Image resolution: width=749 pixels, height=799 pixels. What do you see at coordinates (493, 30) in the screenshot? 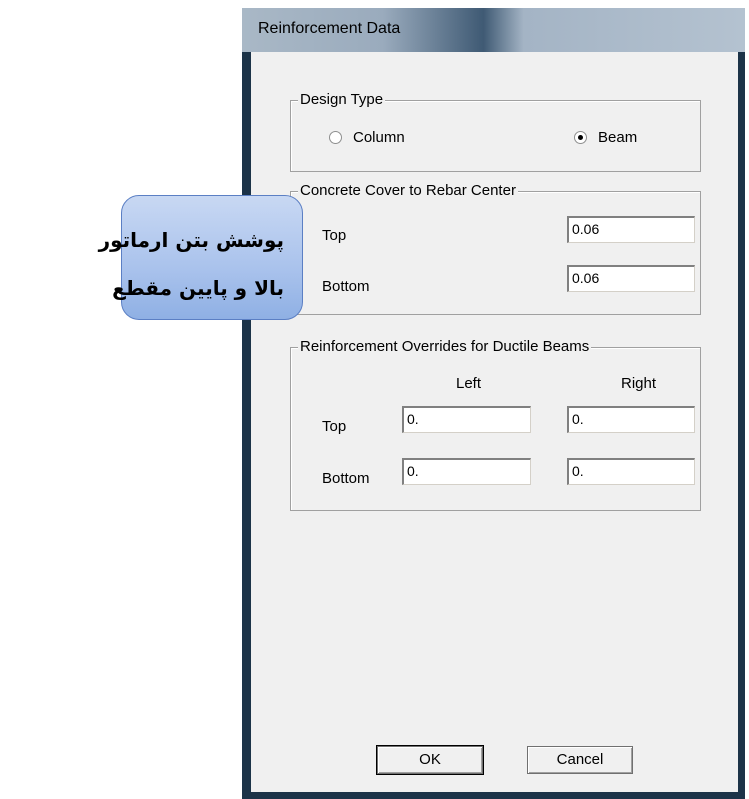
I see `title-bar: Reinforcement Data` at bounding box center [493, 30].